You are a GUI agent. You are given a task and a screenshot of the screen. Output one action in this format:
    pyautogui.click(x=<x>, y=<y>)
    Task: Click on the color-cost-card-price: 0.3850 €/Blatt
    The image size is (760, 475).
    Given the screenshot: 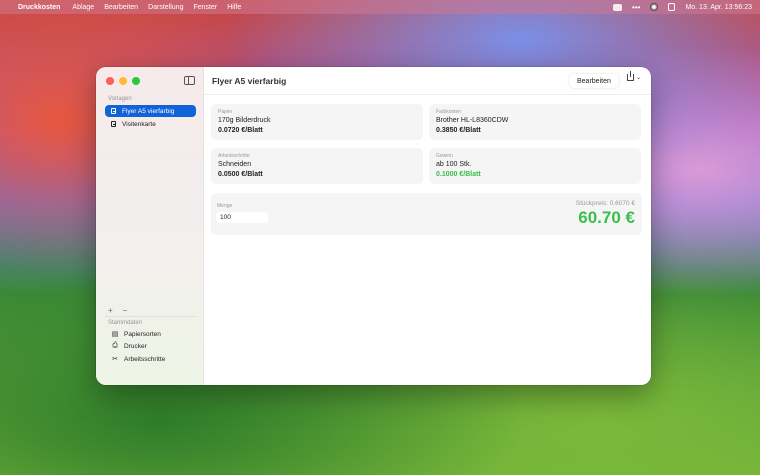 What is the action you would take?
    pyautogui.click(x=458, y=130)
    